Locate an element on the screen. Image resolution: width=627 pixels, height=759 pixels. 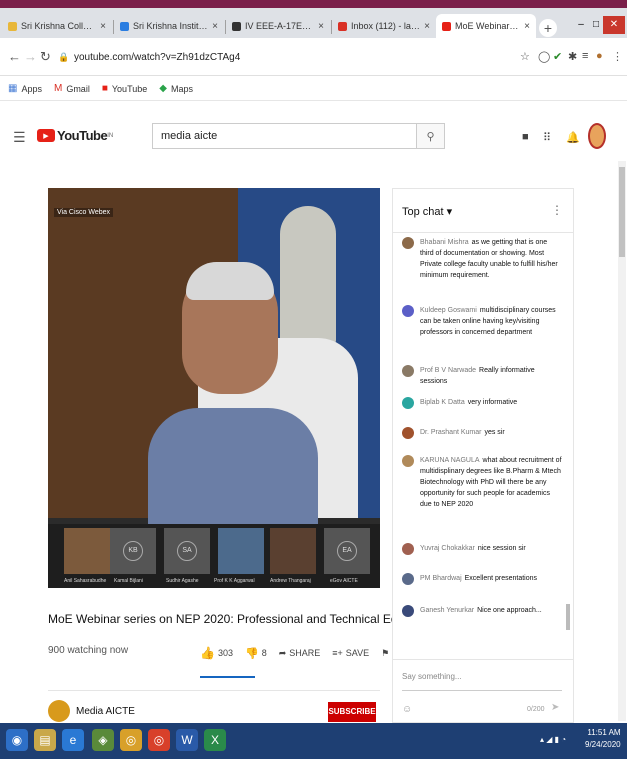
system-tray-icons: ▴ ◢ ▮ ◔ is located at coordinates (553, 739).